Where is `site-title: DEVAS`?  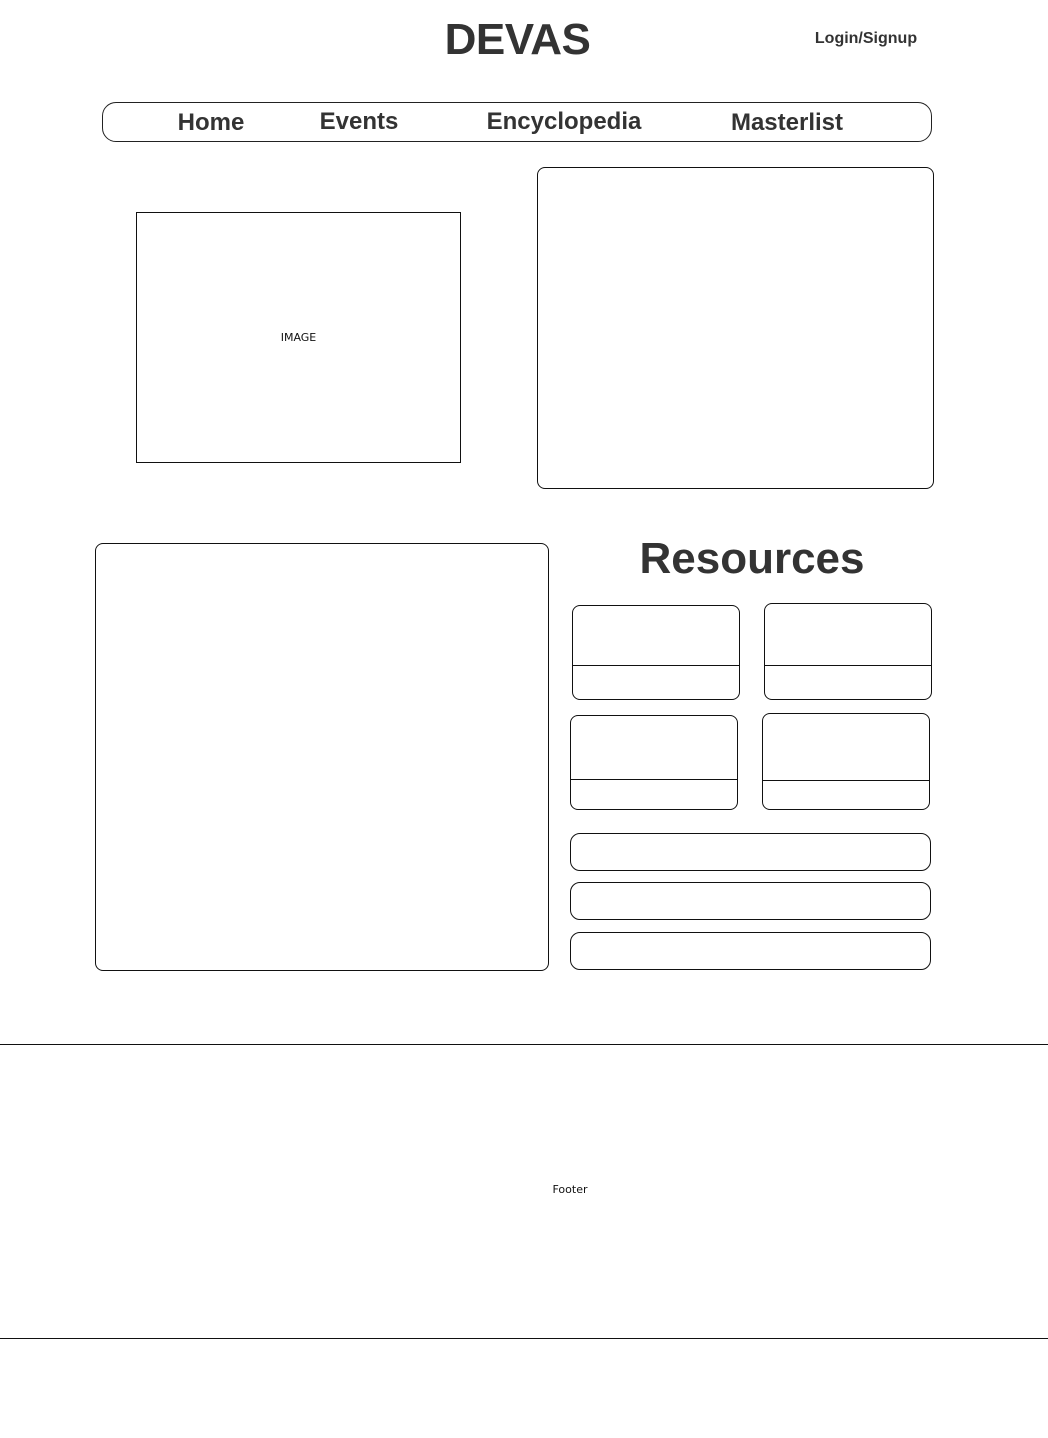 site-title: DEVAS is located at coordinates (517, 39).